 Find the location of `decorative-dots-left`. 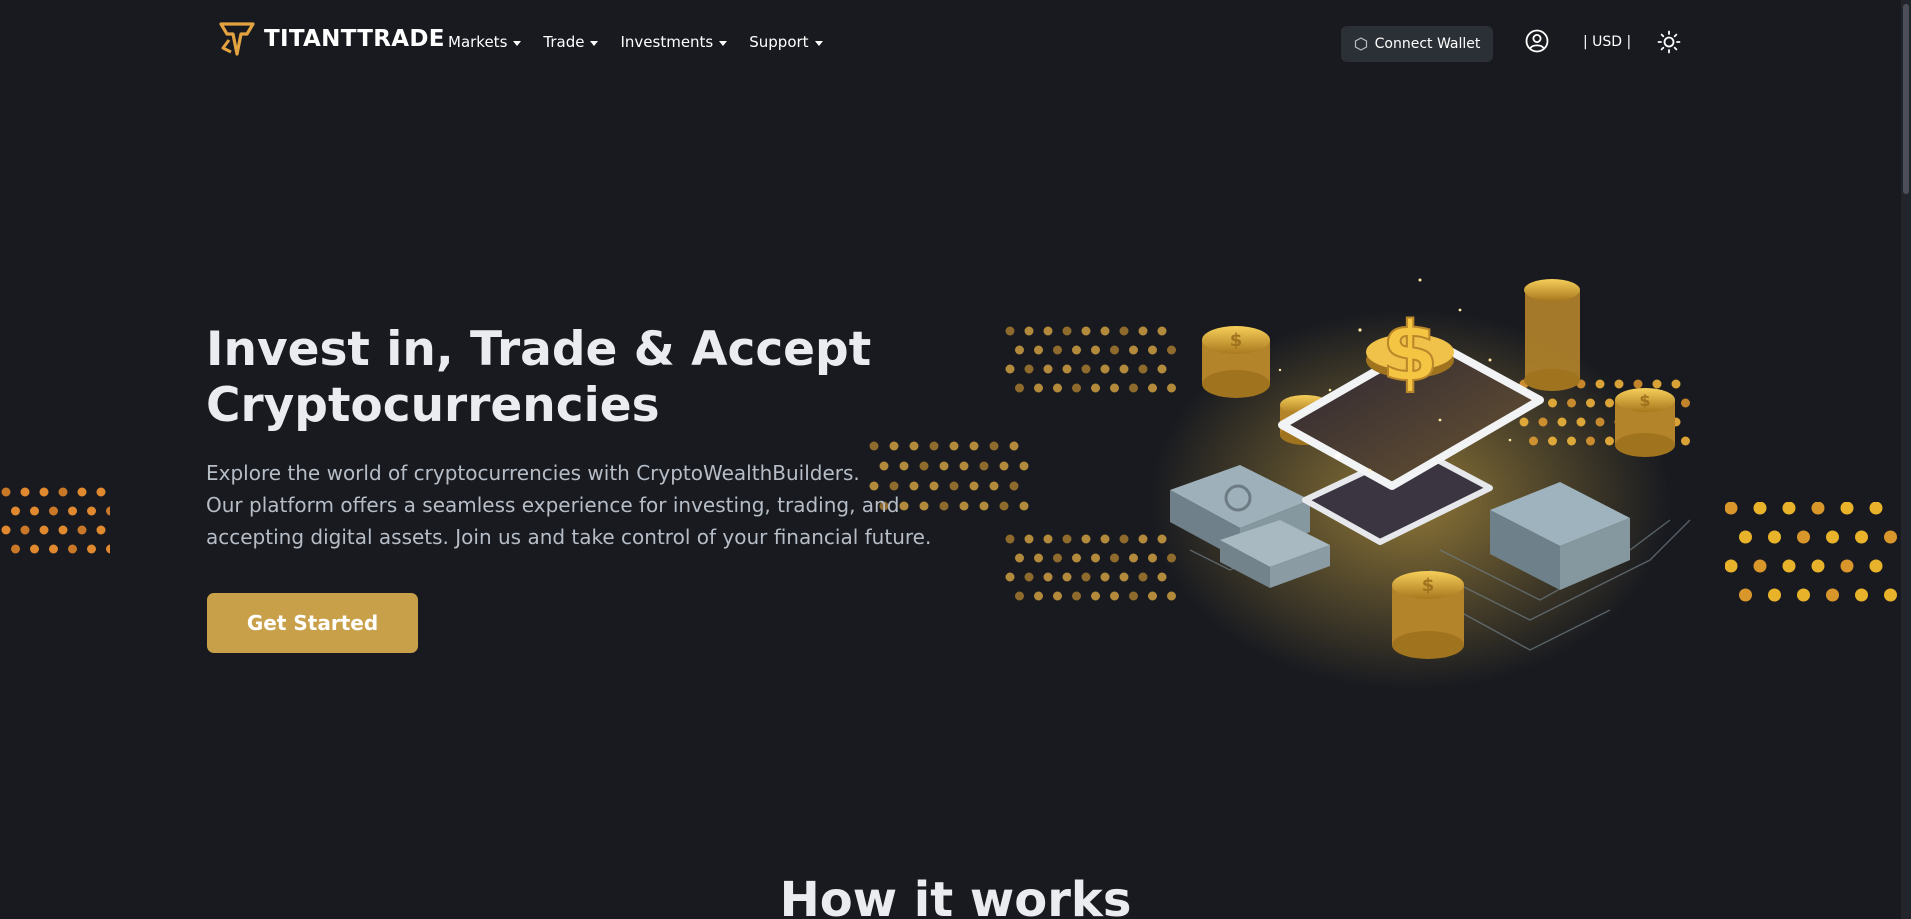

decorative-dots-left is located at coordinates (55, 520).